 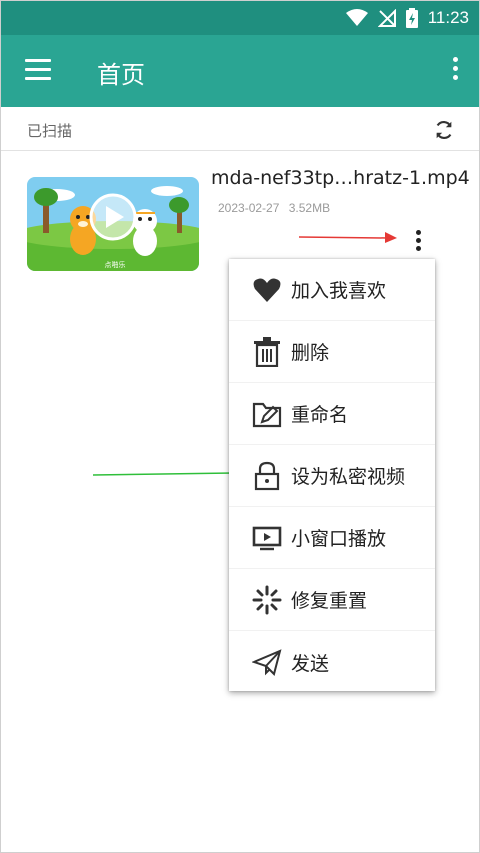 What do you see at coordinates (240, 71) in the screenshot?
I see `app-bar: 首页` at bounding box center [240, 71].